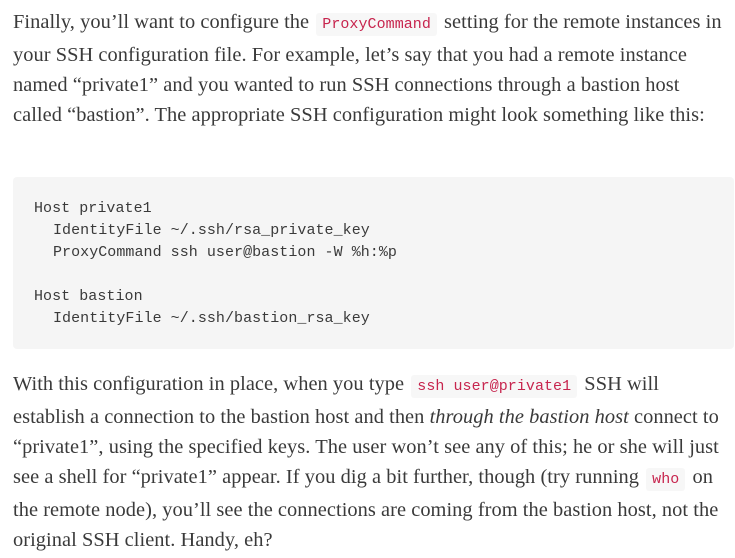 The width and height of the screenshot is (735, 558). What do you see at coordinates (376, 24) in the screenshot?
I see `inline-code-proxycommand: ProxyCommand` at bounding box center [376, 24].